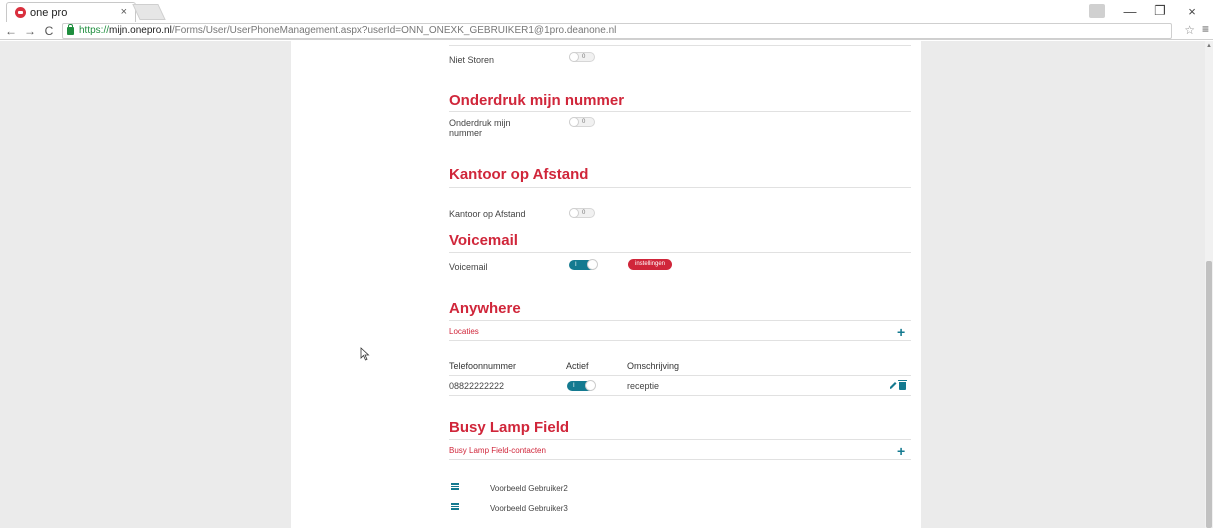 The image size is (1213, 528). Describe the element at coordinates (529, 488) in the screenshot. I see `blf-contact-item: Voorbeeld Gebruiker2` at that location.